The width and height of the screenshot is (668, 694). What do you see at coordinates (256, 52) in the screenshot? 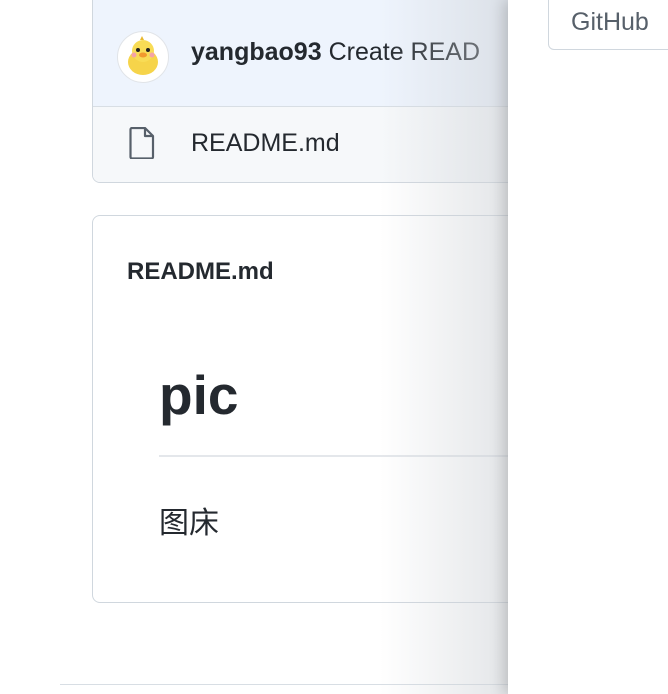
I see `commit-author-link: yangbao93` at bounding box center [256, 52].